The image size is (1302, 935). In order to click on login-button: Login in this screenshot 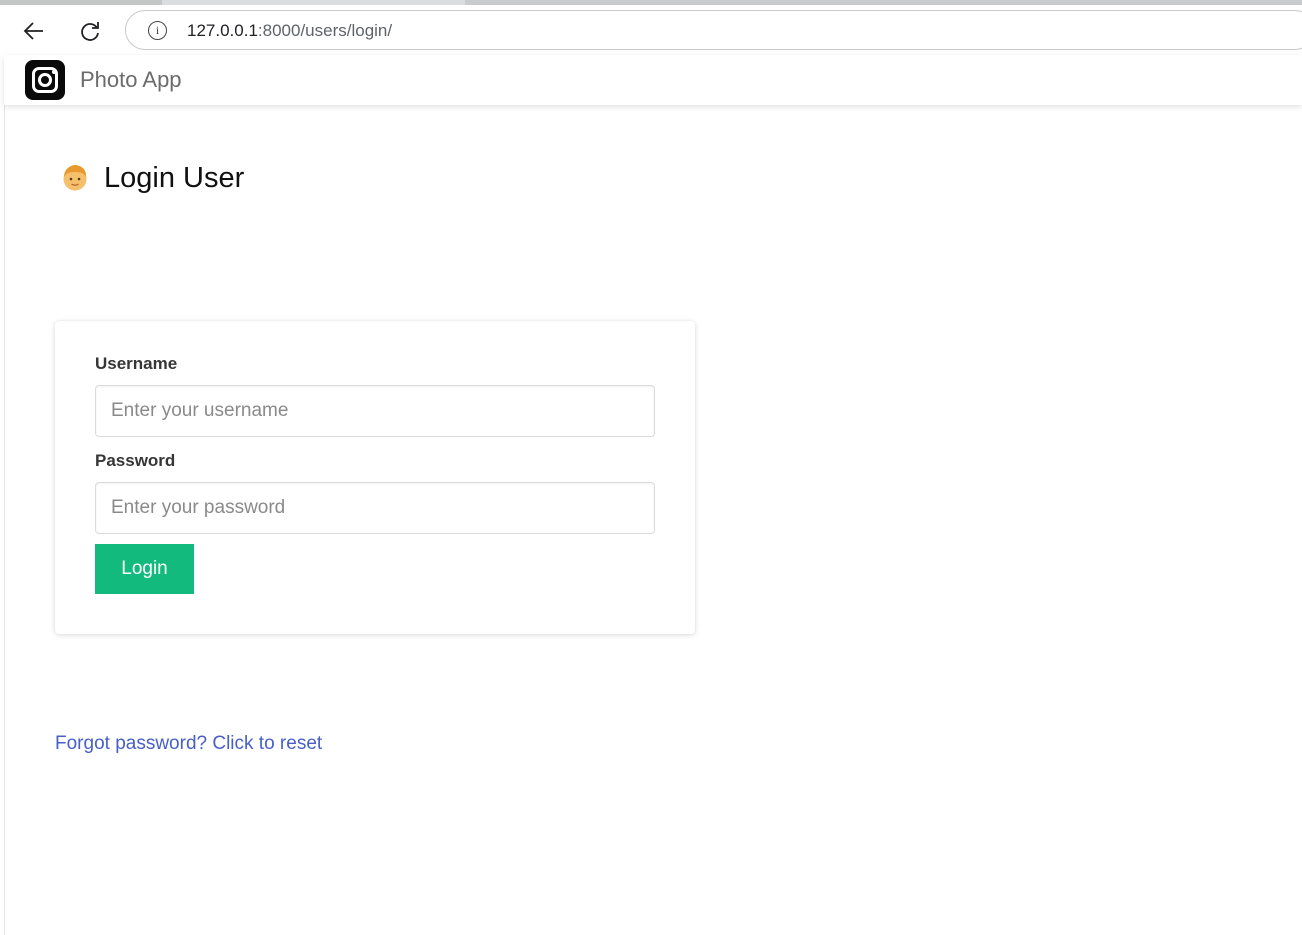, I will do `click(144, 569)`.